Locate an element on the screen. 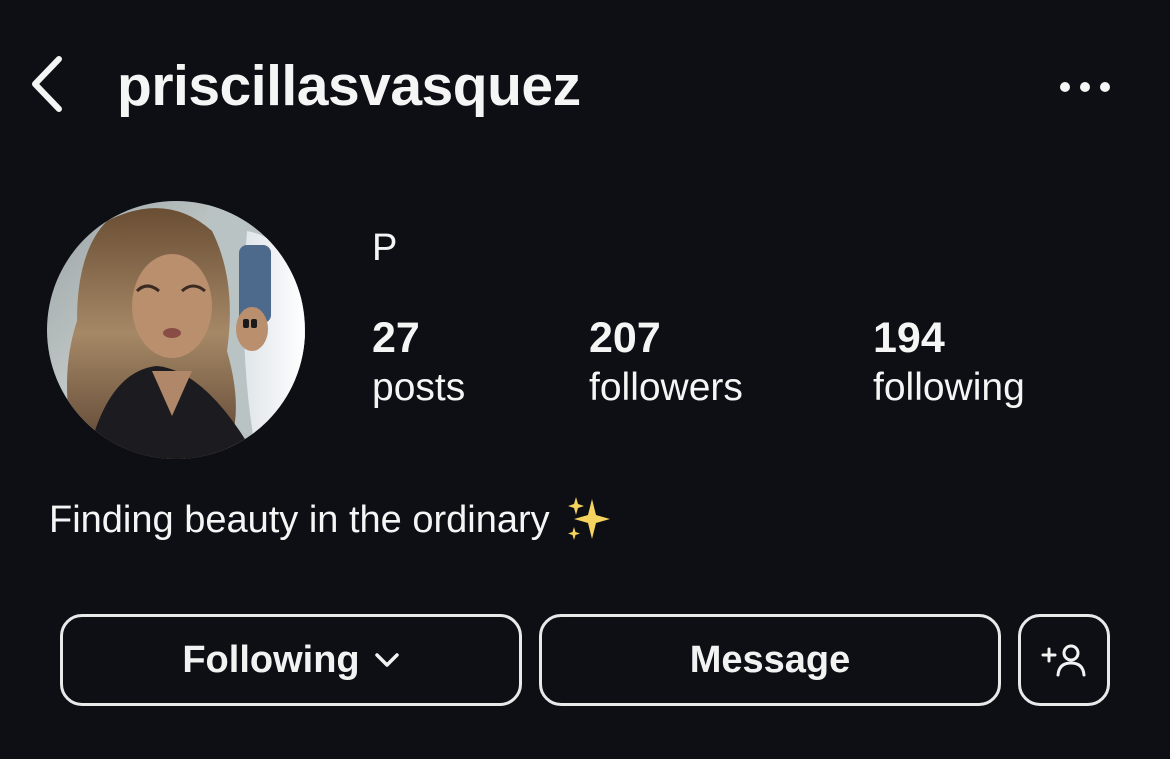  message-button-label: Message is located at coordinates (770, 659).